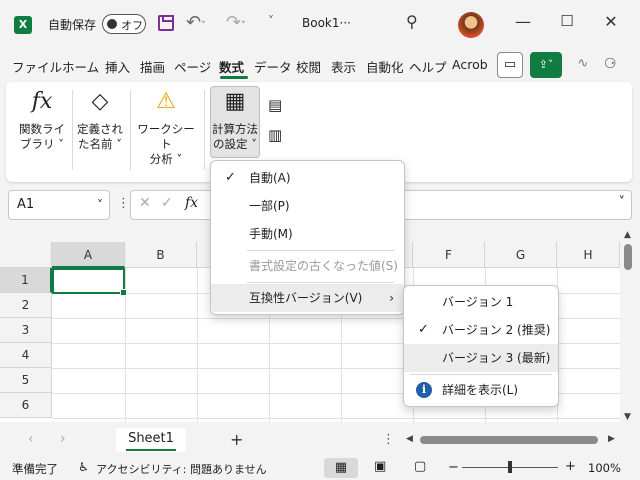  I want to click on fx-icon: fx, so click(42, 101).